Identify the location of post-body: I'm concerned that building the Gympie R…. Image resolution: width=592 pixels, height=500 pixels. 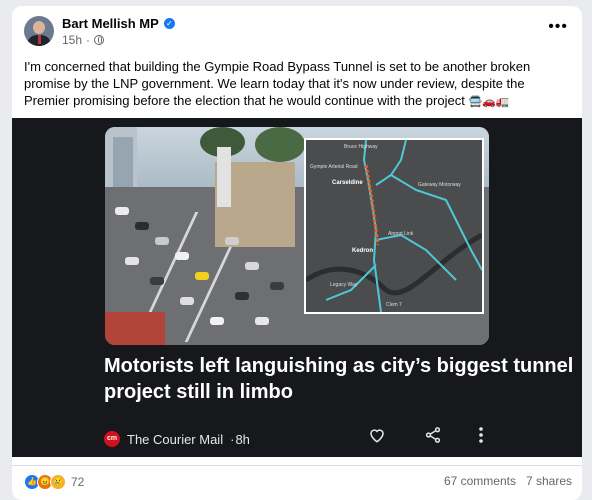
(277, 83).